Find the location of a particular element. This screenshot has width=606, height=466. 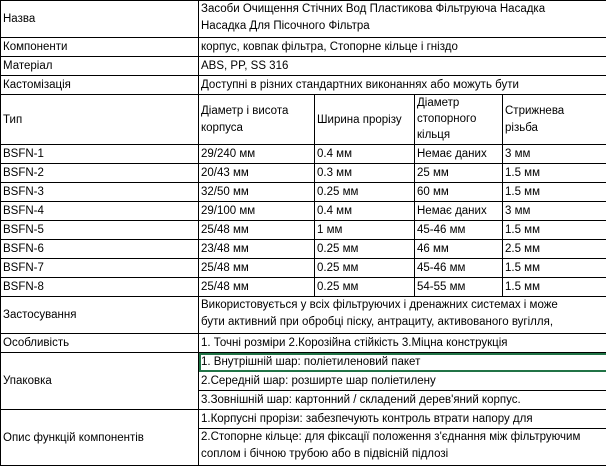

slot-cell: 1 мм is located at coordinates (365, 230).